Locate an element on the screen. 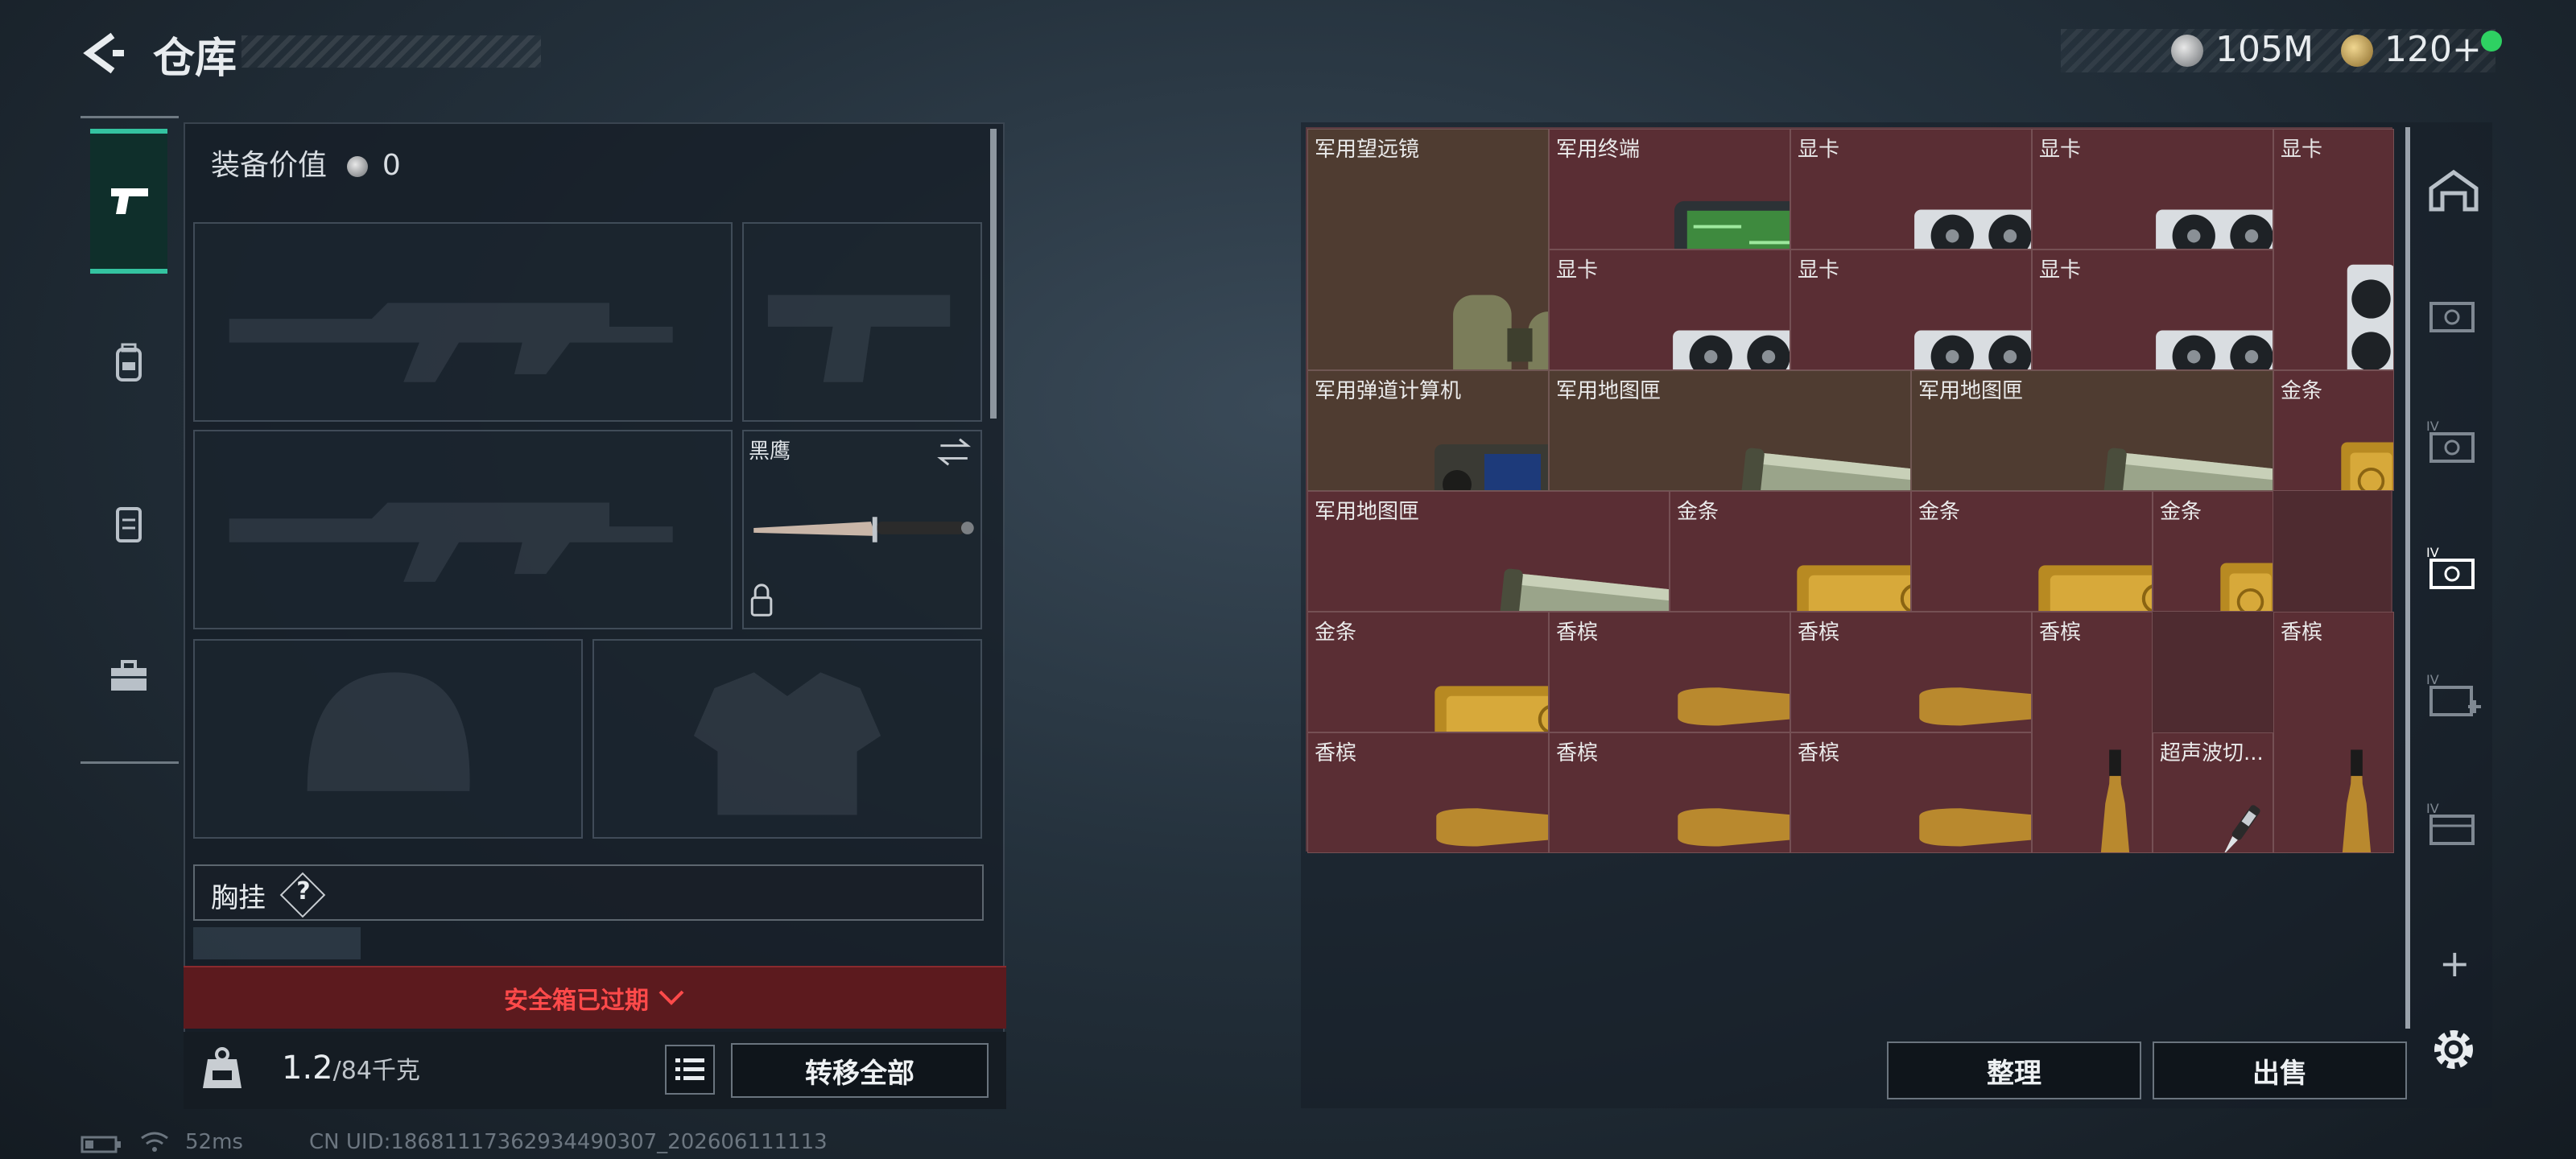  silver-amount: 105M is located at coordinates (2264, 49).